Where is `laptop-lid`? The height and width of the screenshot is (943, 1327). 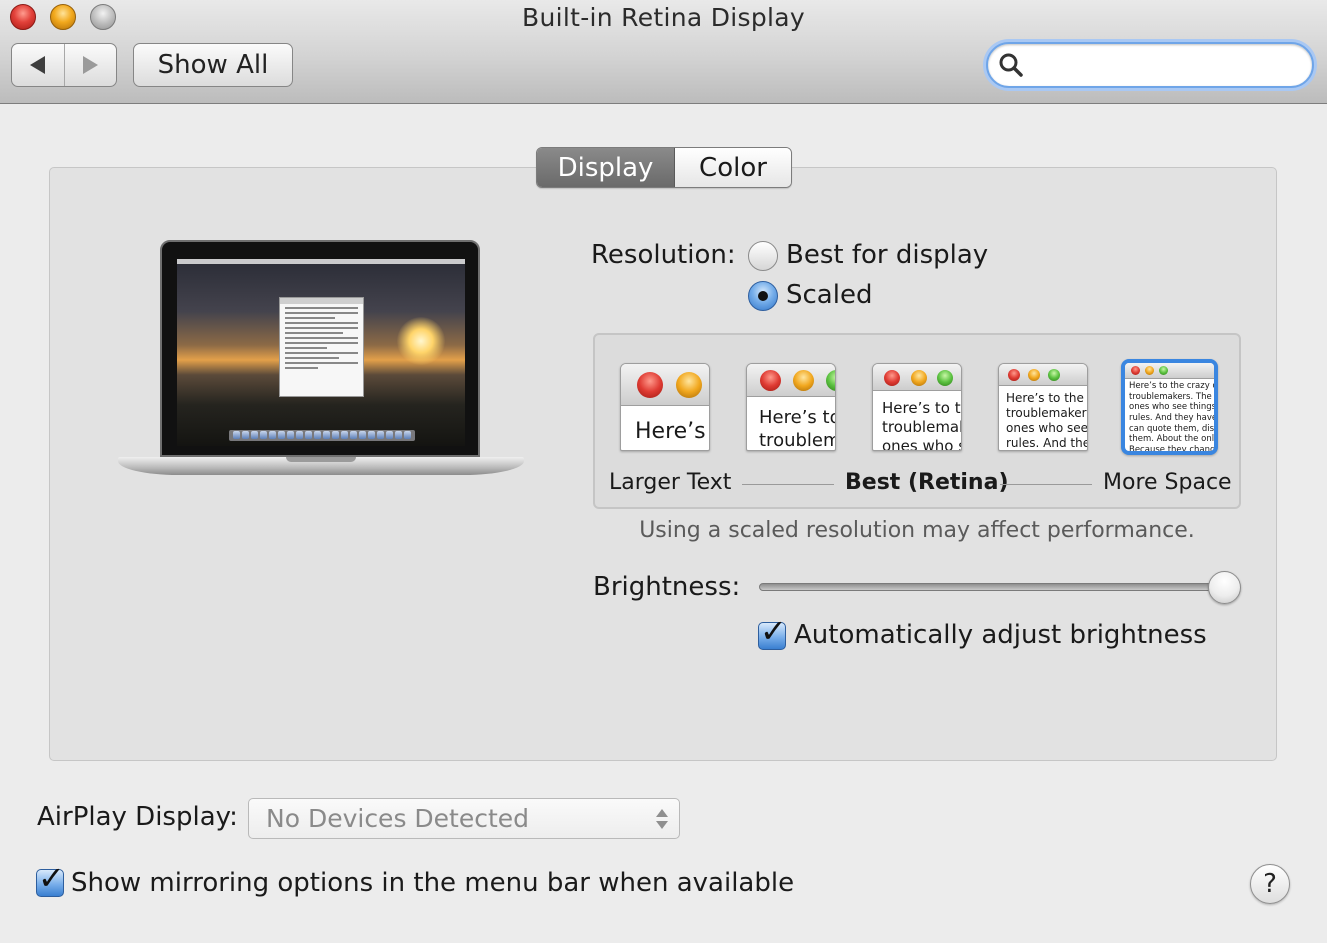 laptop-lid is located at coordinates (320, 348).